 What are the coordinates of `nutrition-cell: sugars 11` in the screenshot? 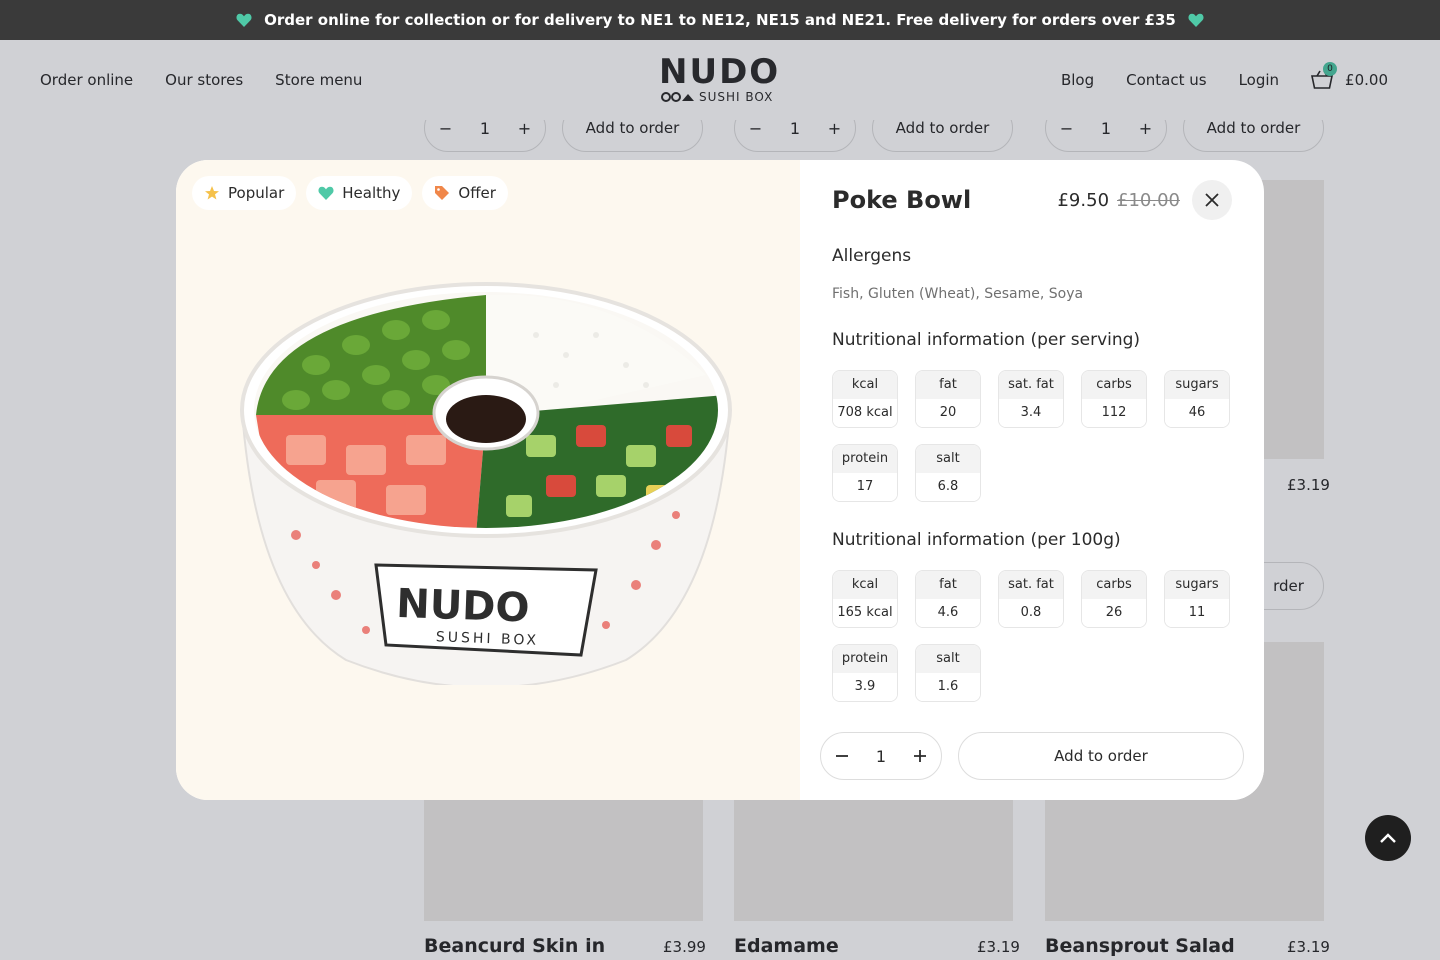 It's located at (1197, 599).